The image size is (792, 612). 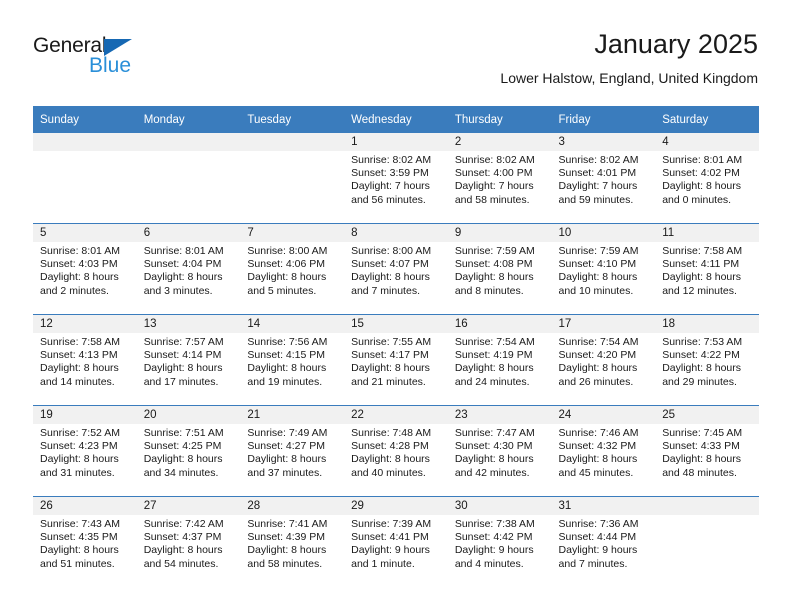 What do you see at coordinates (707, 119) in the screenshot?
I see `weekday-header-saturday: Saturday` at bounding box center [707, 119].